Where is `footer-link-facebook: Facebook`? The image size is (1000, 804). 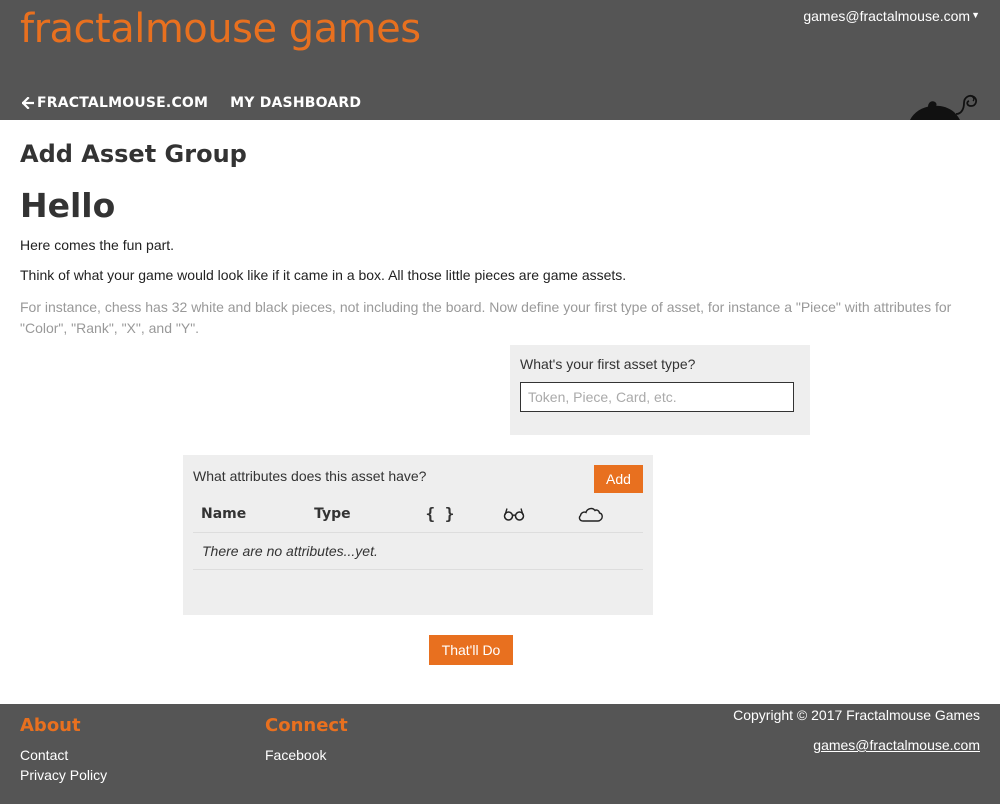
footer-link-facebook: Facebook is located at coordinates (295, 755).